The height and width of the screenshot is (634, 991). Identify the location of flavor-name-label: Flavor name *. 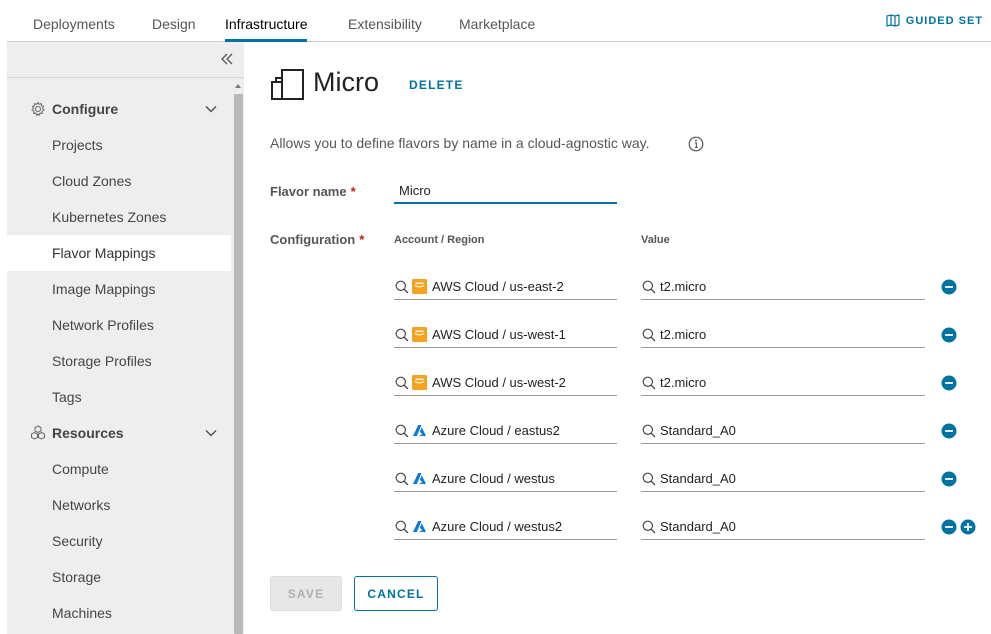
(313, 191).